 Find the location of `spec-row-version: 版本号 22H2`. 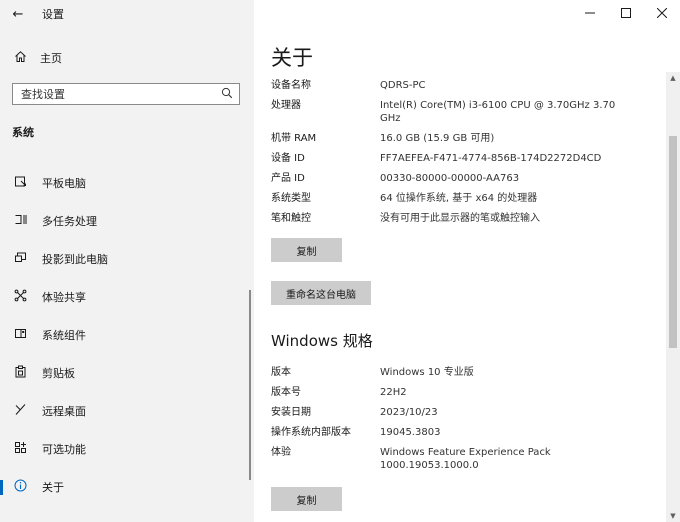

spec-row-version: 版本号 22H2 is located at coordinates (461, 392).